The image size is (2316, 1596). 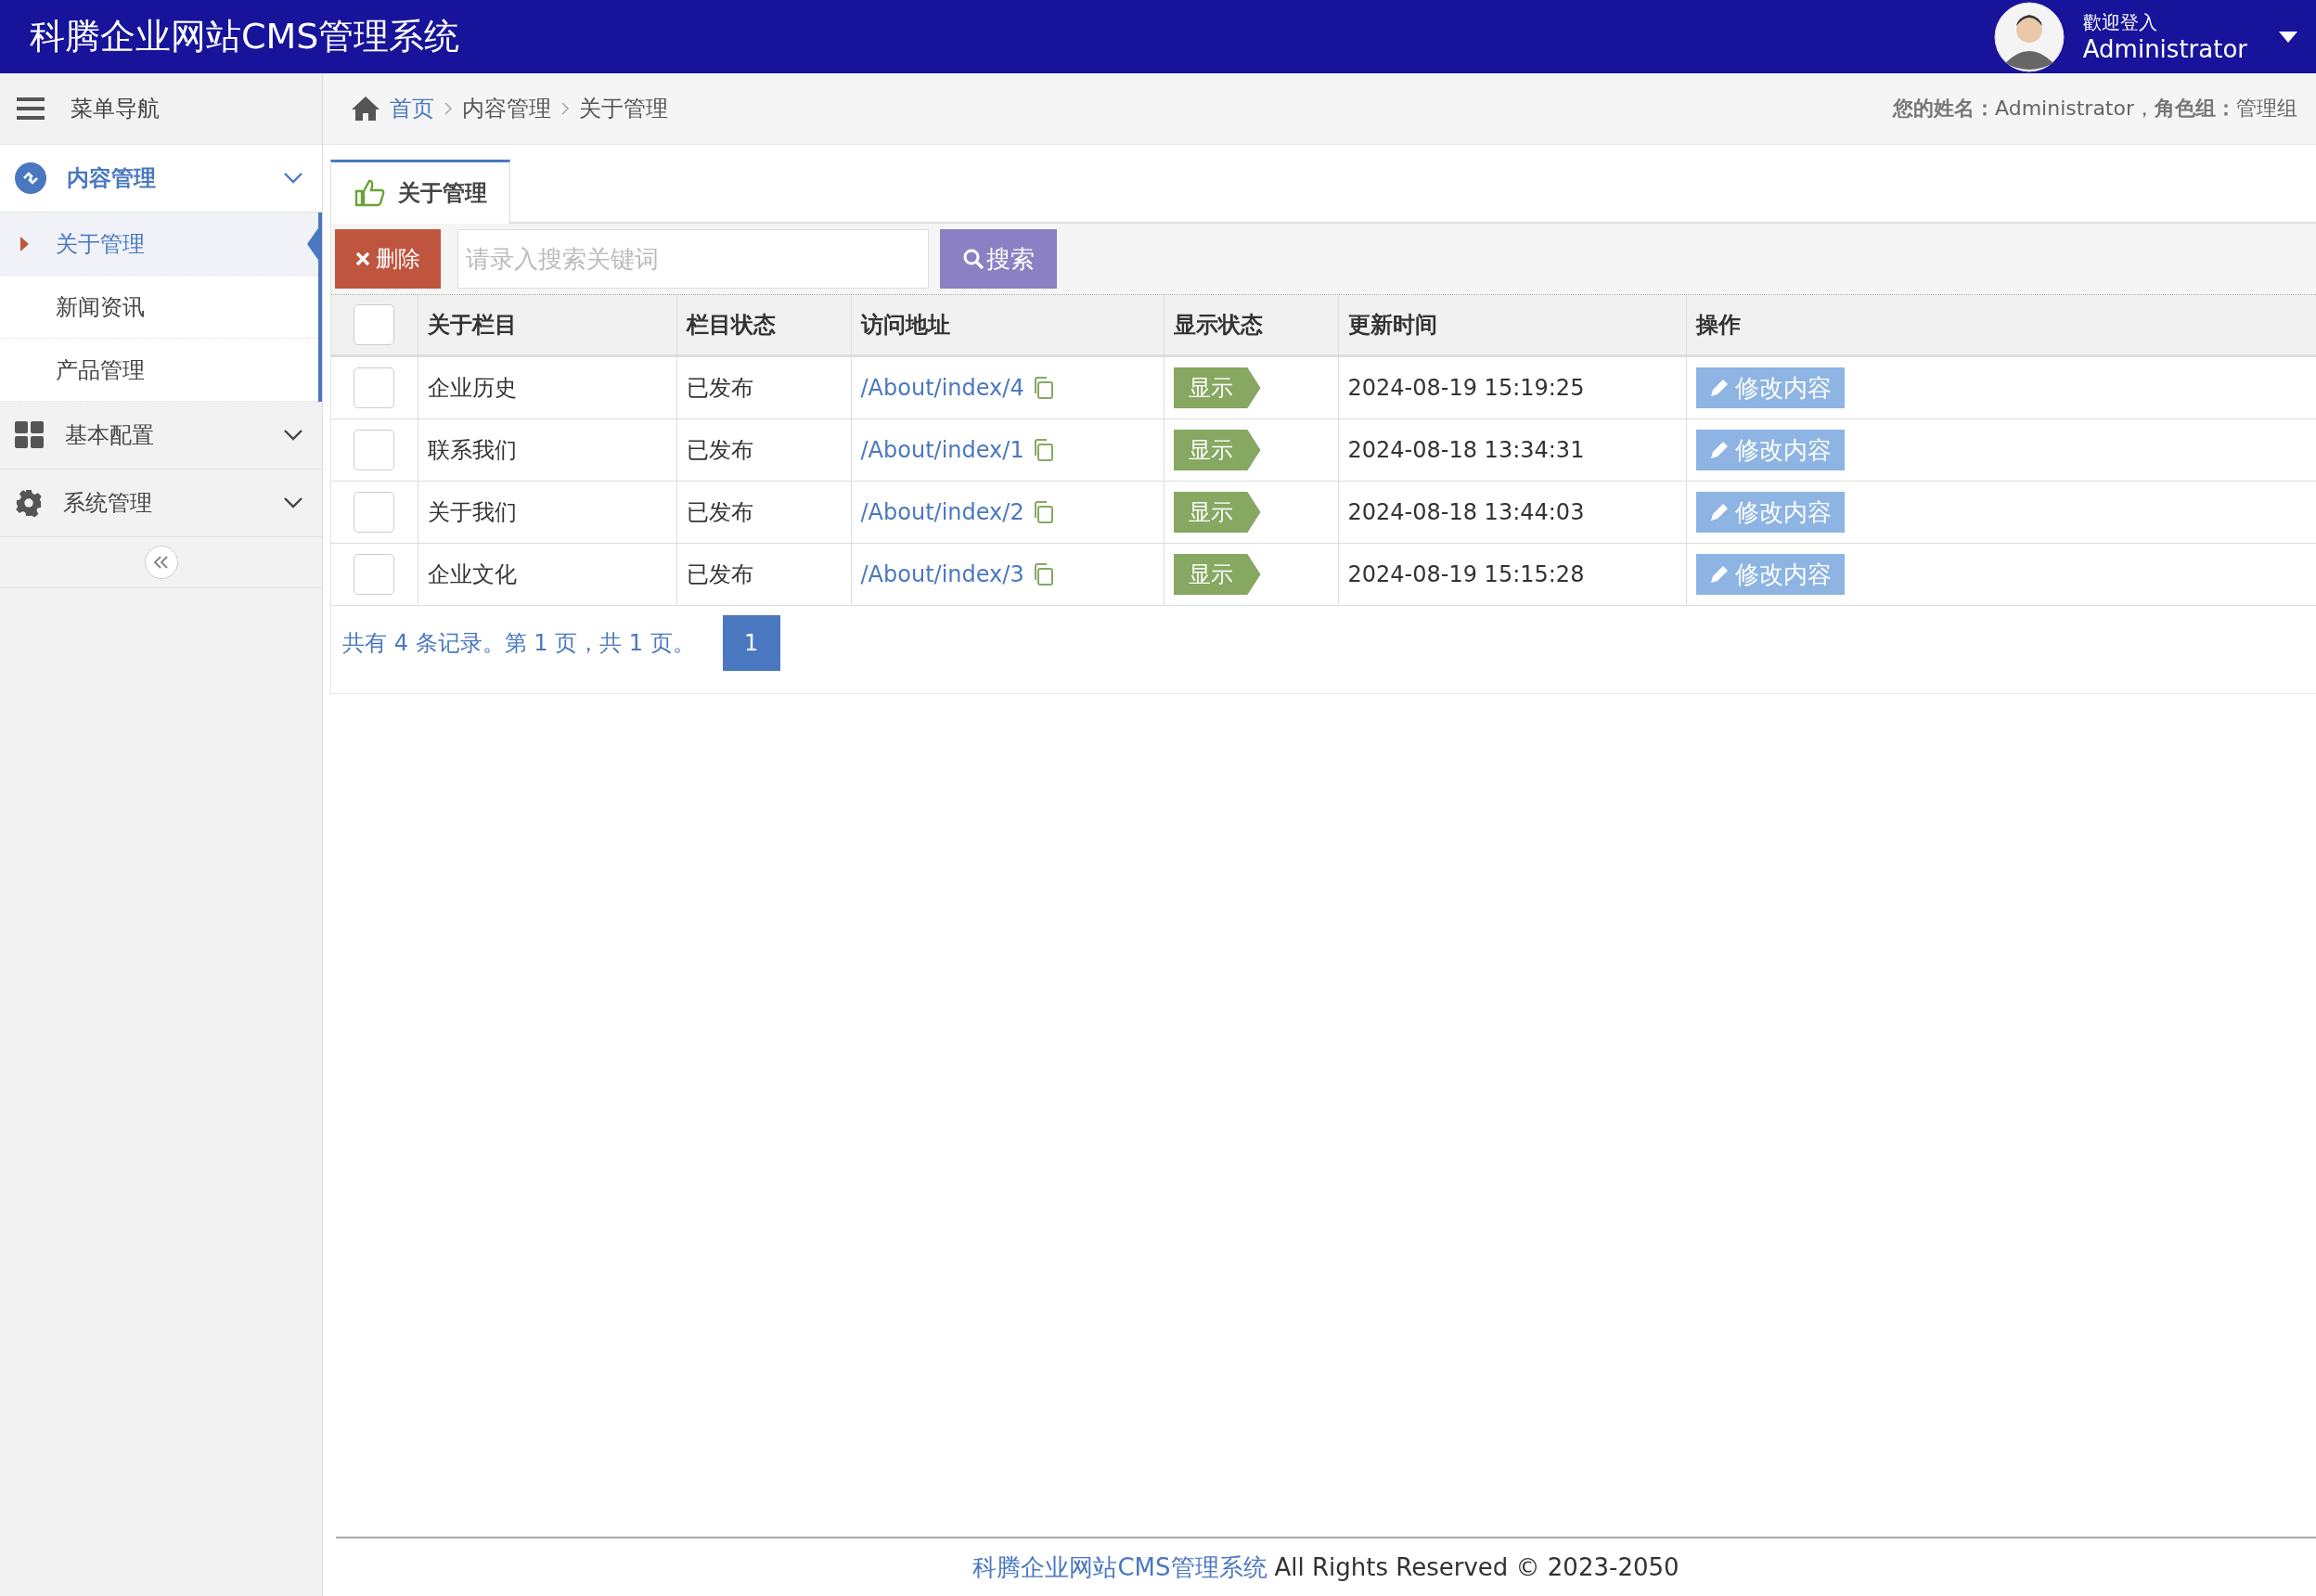 What do you see at coordinates (763, 325) in the screenshot?
I see `column-header: 栏目状态` at bounding box center [763, 325].